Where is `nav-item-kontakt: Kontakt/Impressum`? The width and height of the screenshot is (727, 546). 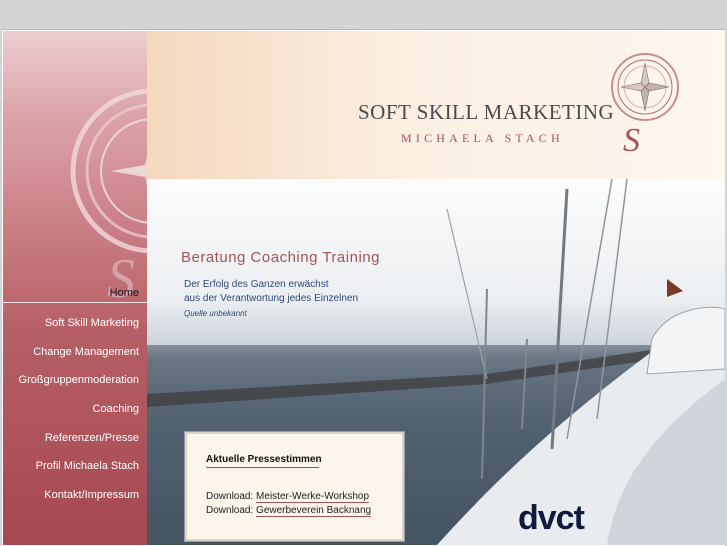 nav-item-kontakt: Kontakt/Impressum is located at coordinates (91, 495).